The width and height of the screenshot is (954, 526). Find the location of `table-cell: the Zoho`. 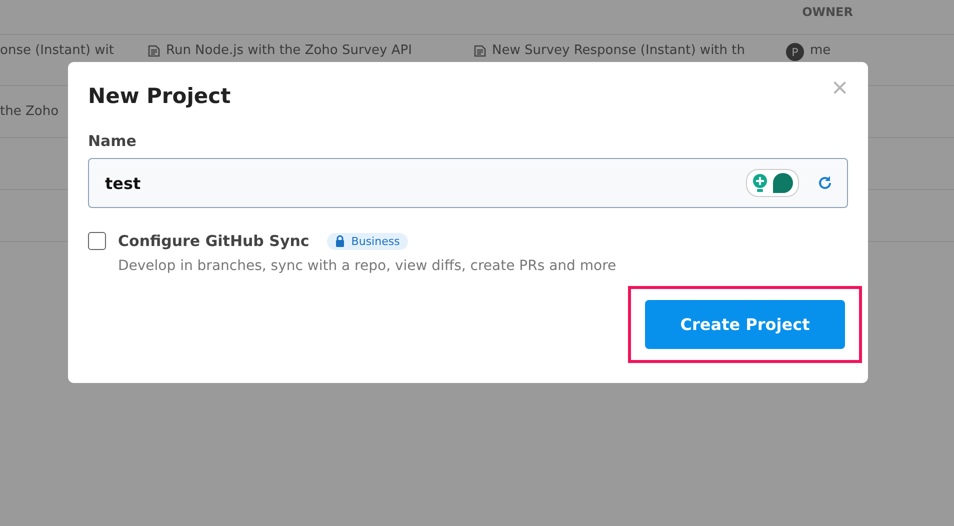

table-cell: the Zoho is located at coordinates (29, 111).